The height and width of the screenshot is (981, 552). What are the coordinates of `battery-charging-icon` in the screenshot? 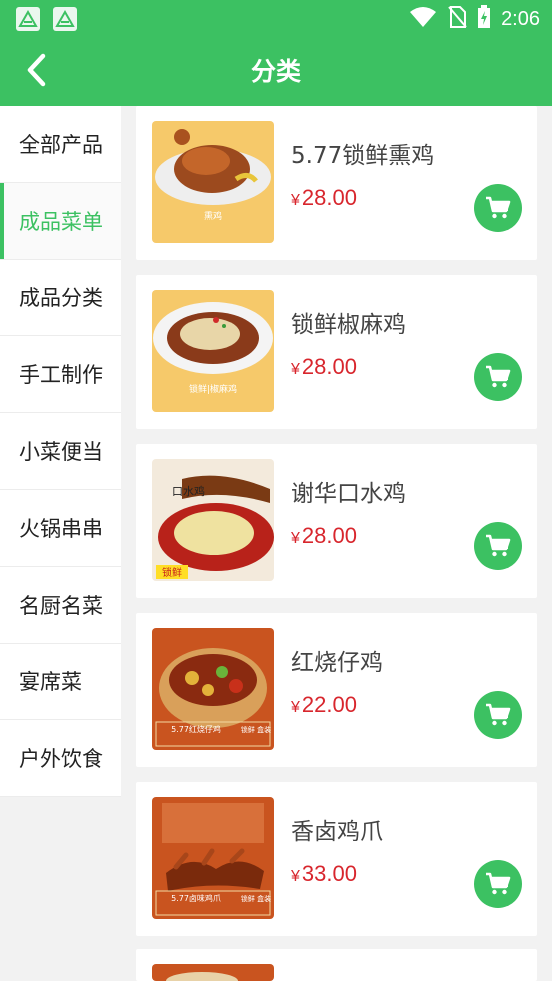 It's located at (484, 19).